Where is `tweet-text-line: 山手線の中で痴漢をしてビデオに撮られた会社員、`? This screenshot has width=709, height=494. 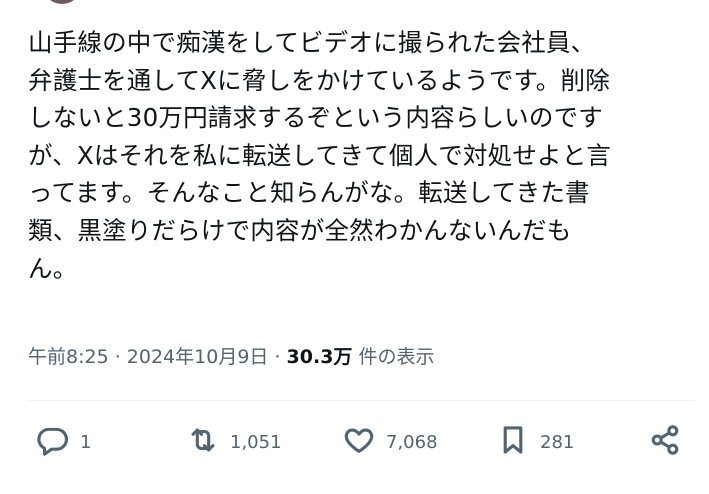 tweet-text-line: 山手線の中で痴漢をしてビデオに撮られた会社員、 is located at coordinates (312, 42).